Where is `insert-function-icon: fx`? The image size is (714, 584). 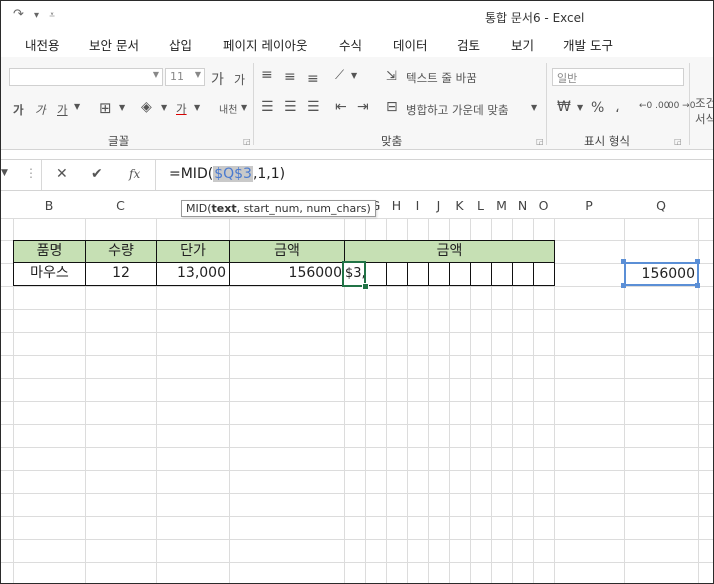
insert-function-icon: fx is located at coordinates (134, 174).